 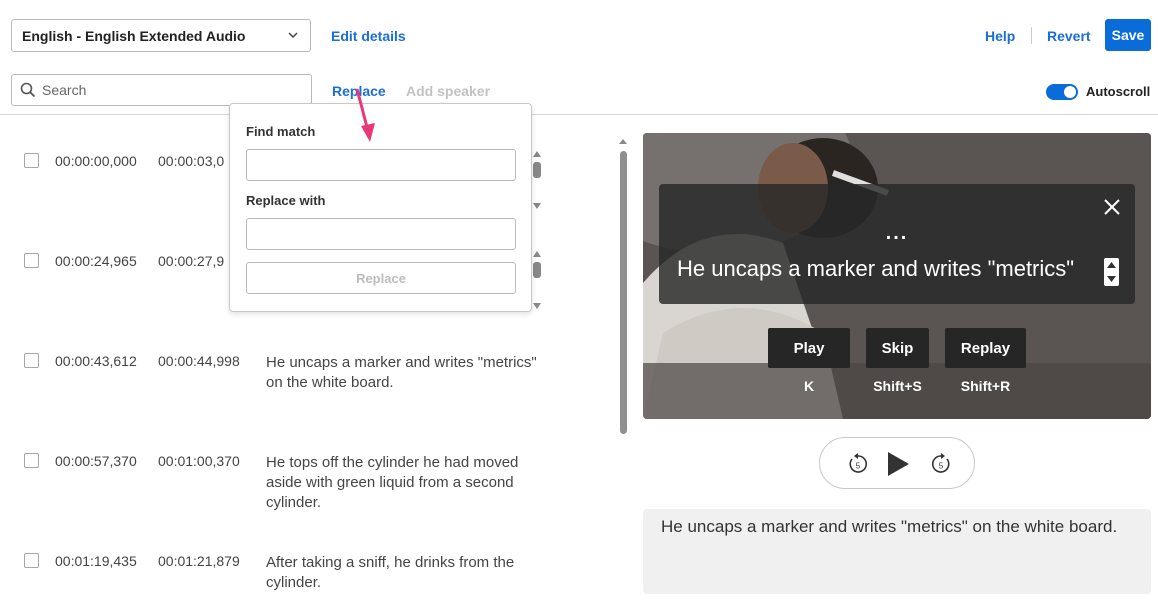 What do you see at coordinates (96, 261) in the screenshot?
I see `start-time: 00:00:24,965` at bounding box center [96, 261].